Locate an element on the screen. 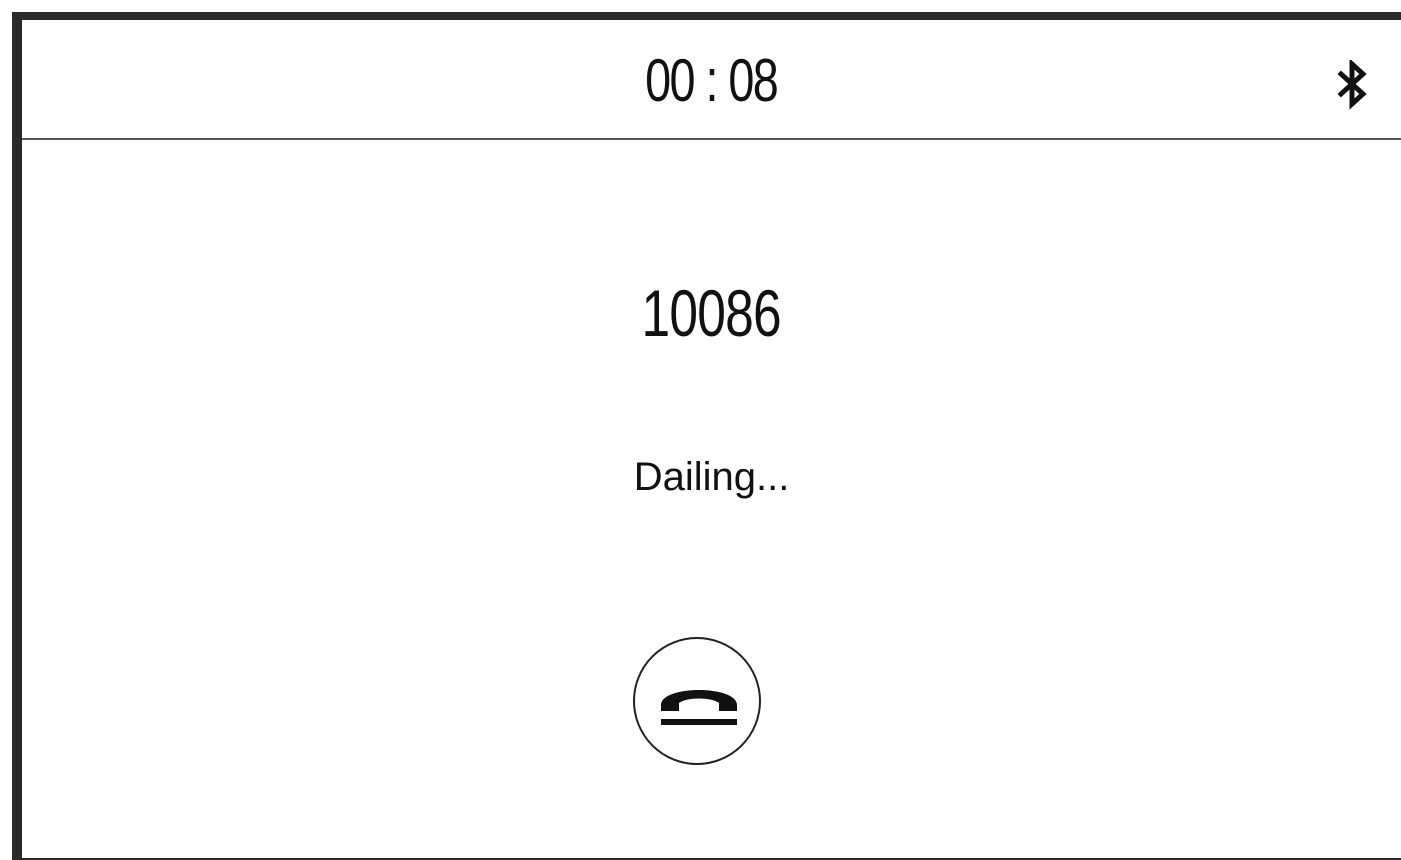 The image size is (1401, 860). hangup-button is located at coordinates (697, 701).